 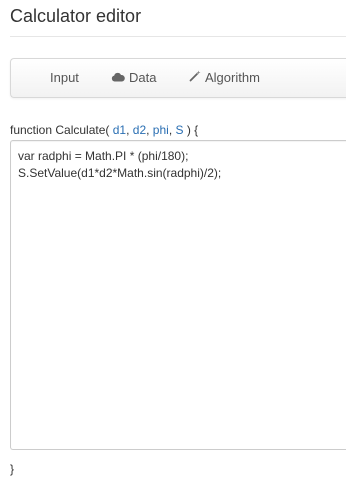 I want to click on tab-algorithm: Algorithm, so click(x=224, y=78).